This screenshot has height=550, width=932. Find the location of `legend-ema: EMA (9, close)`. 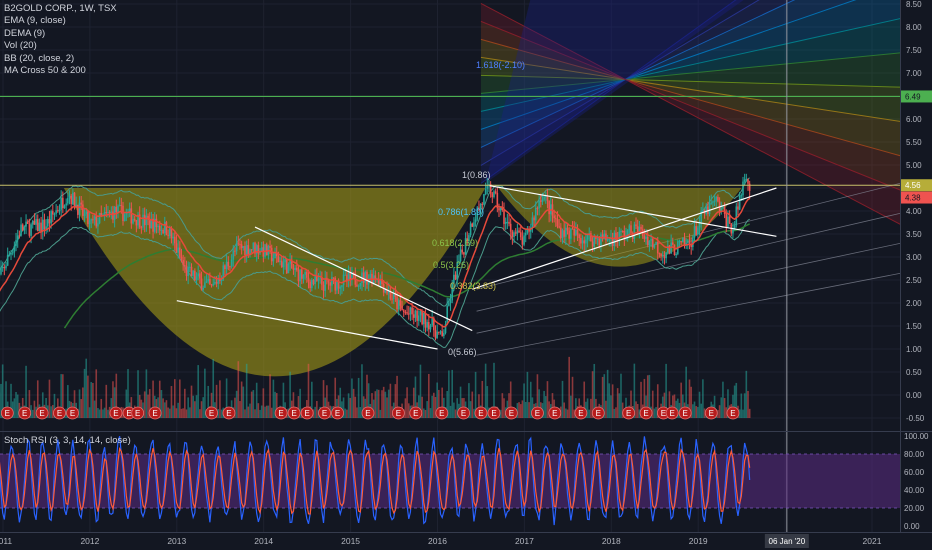

legend-ema: EMA (9, close) is located at coordinates (60, 21).